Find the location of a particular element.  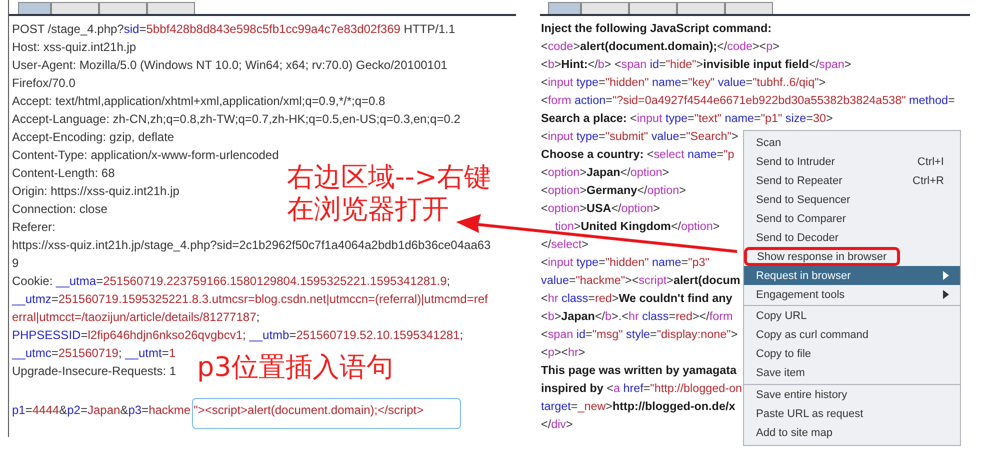

code-line: Content-Length: 68 is located at coordinates (63, 173).